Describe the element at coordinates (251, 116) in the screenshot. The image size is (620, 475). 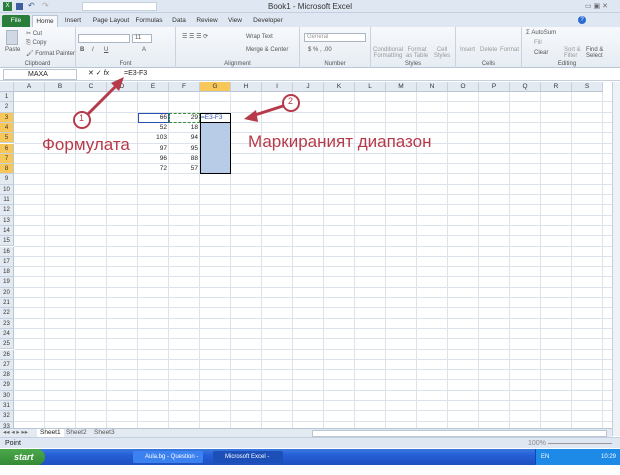
I see `arrow-2-head` at that location.